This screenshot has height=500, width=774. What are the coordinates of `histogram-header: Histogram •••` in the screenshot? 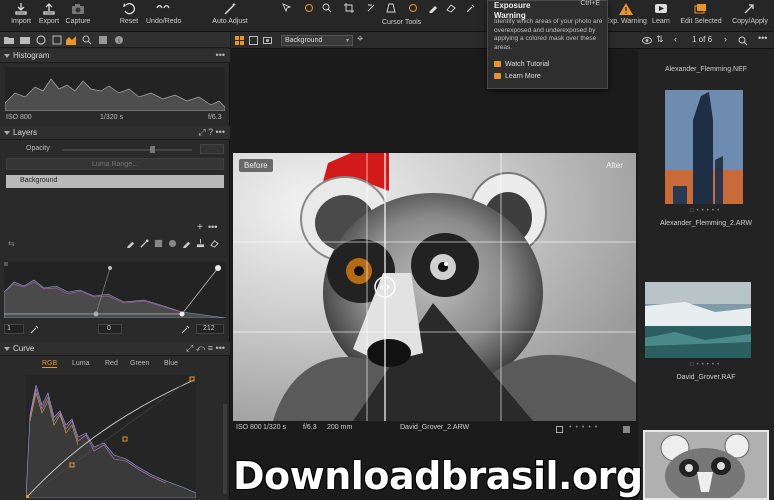 It's located at (115, 56).